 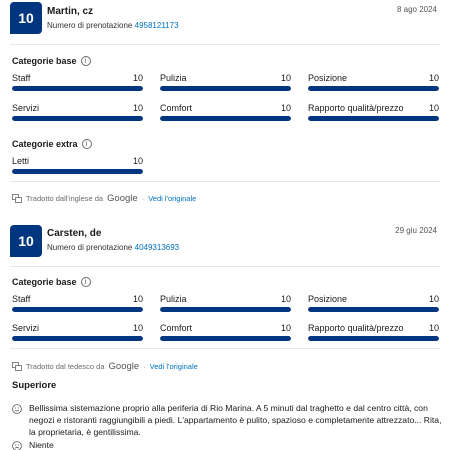 What do you see at coordinates (77, 165) in the screenshot?
I see `category-letti: Letti 10` at bounding box center [77, 165].